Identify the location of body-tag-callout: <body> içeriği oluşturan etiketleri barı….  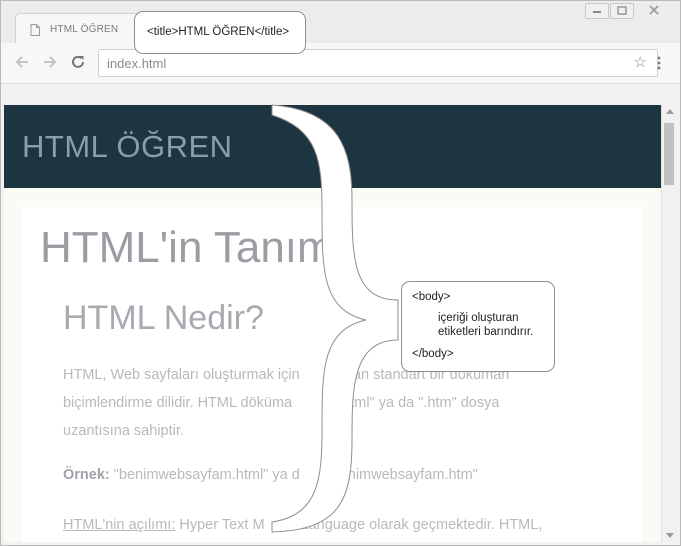
(478, 326).